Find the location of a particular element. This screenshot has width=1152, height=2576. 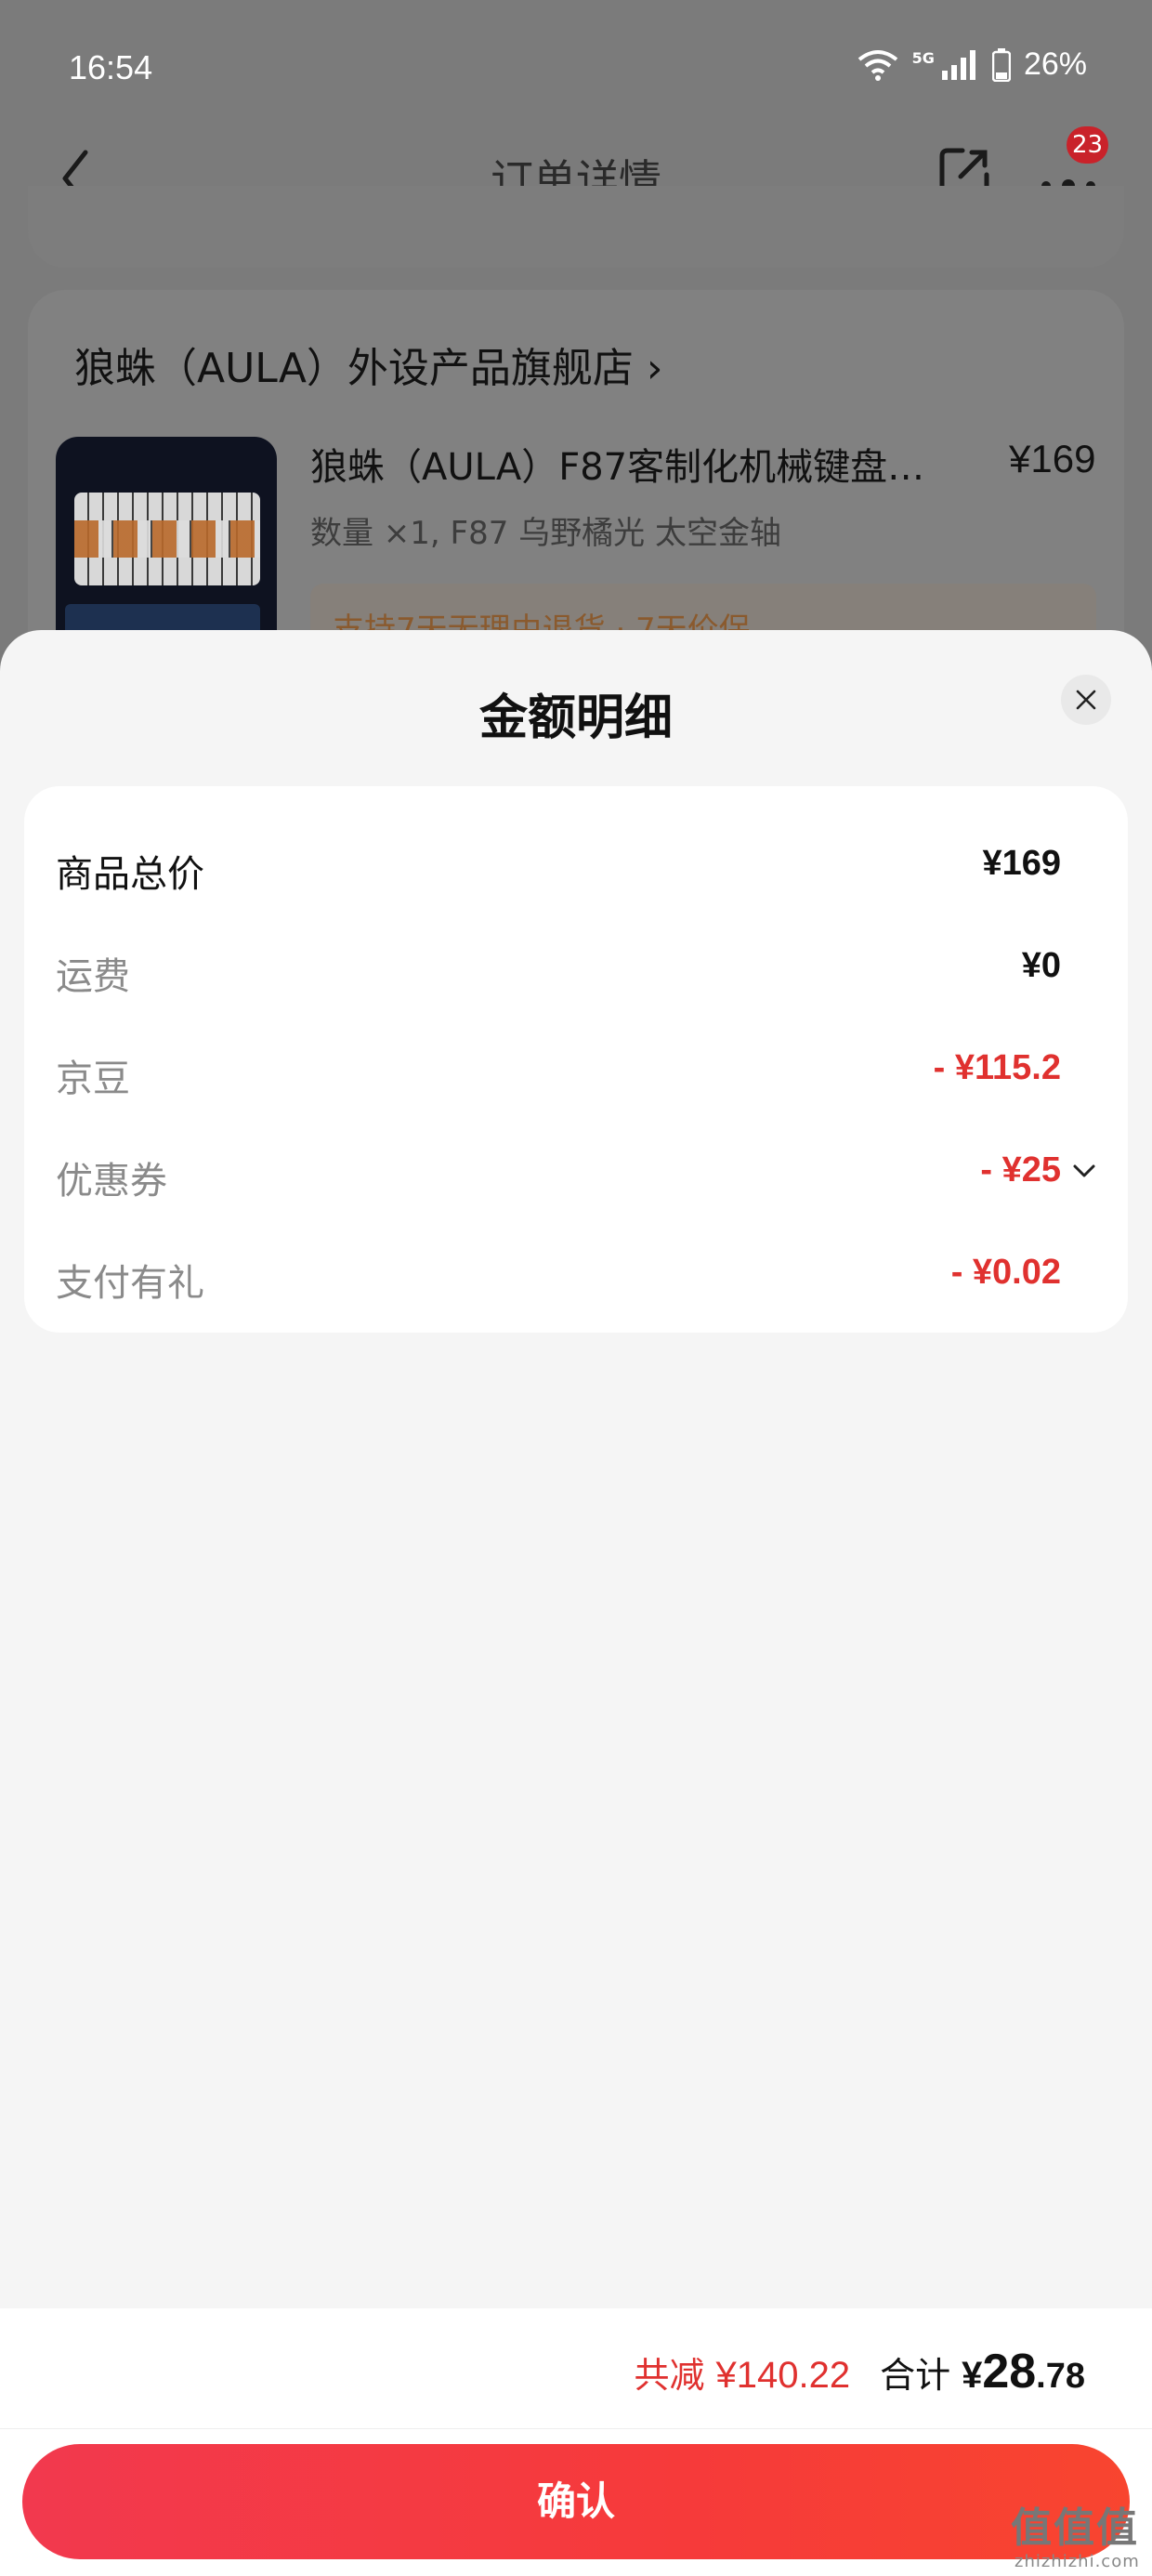

product-price: ¥169 is located at coordinates (1052, 458).